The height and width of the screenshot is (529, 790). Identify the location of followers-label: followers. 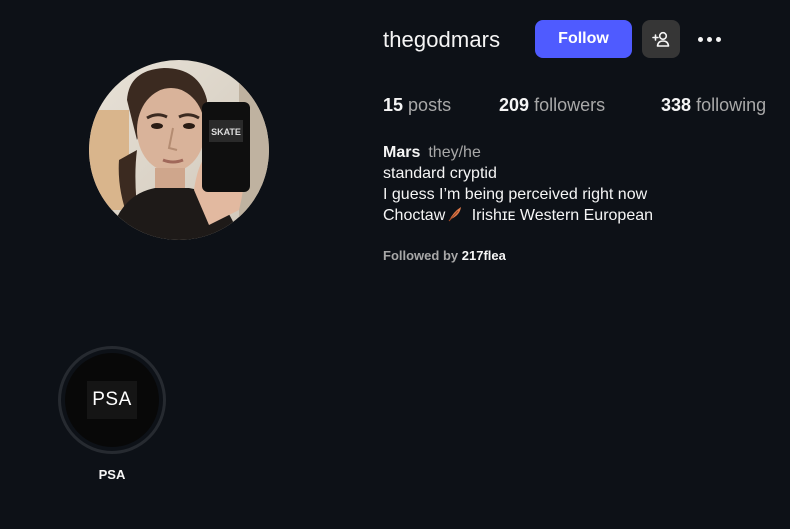
(570, 105).